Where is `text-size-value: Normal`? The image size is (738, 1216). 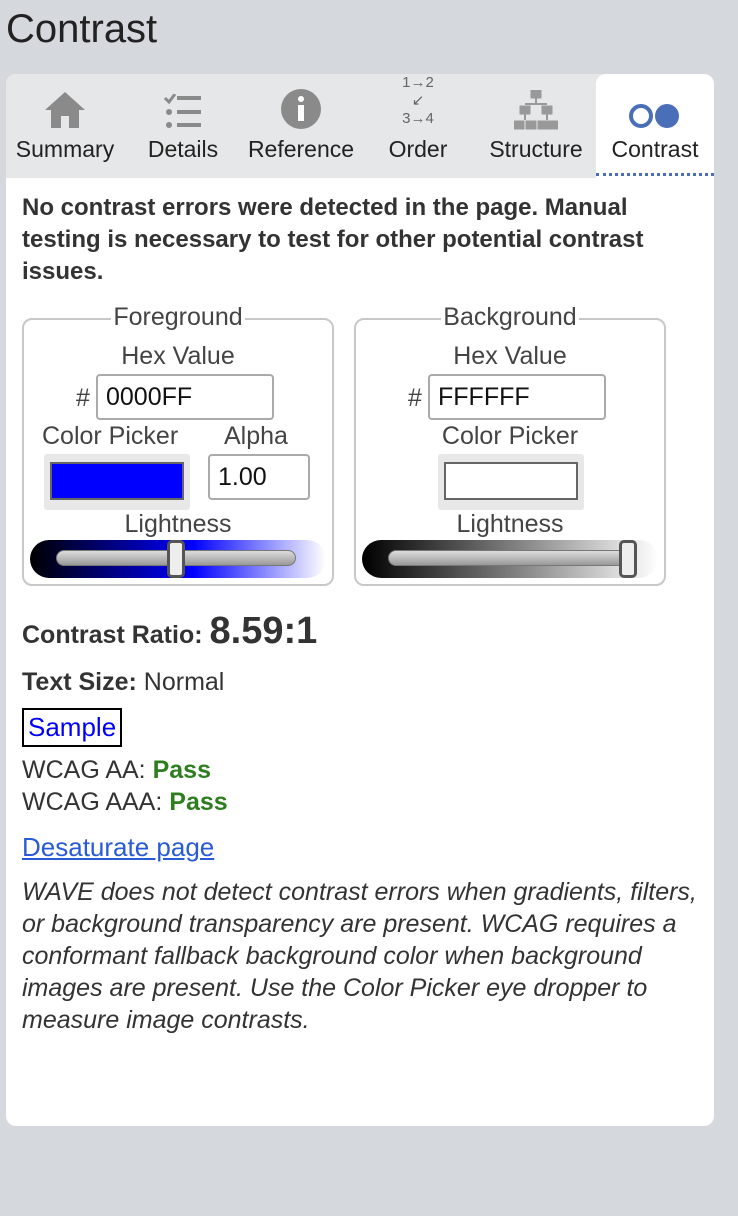
text-size-value: Normal is located at coordinates (184, 682).